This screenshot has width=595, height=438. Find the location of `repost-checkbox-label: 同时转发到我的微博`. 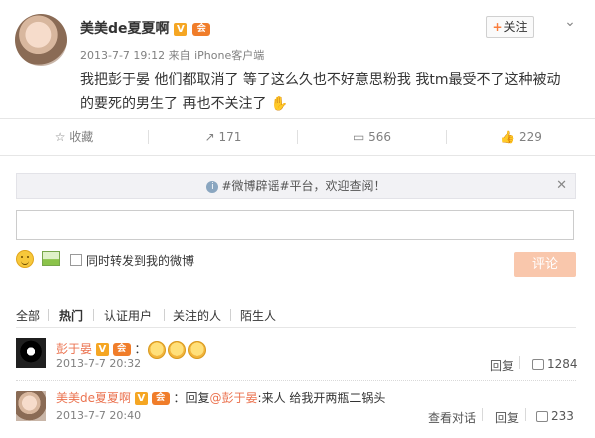

repost-checkbox-label: 同时转发到我的微博 is located at coordinates (140, 261).